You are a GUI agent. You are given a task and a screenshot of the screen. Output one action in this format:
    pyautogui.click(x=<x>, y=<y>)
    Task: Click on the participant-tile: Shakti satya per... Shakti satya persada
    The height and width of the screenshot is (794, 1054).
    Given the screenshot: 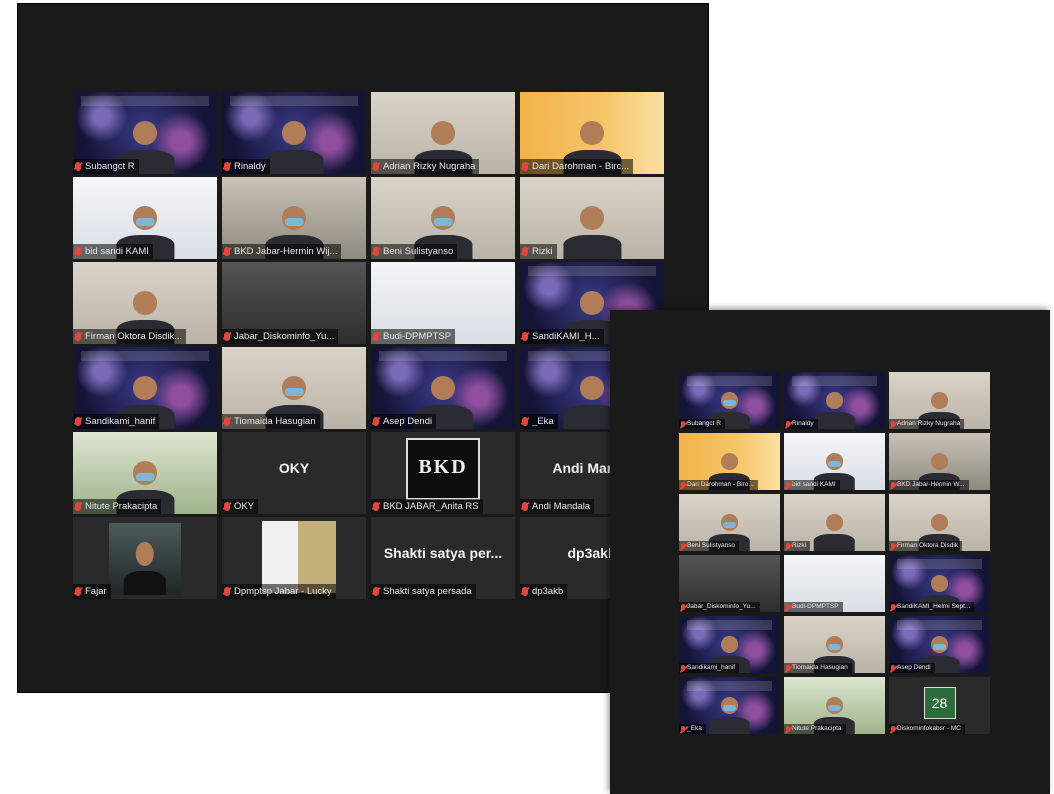 What is the action you would take?
    pyautogui.click(x=443, y=558)
    